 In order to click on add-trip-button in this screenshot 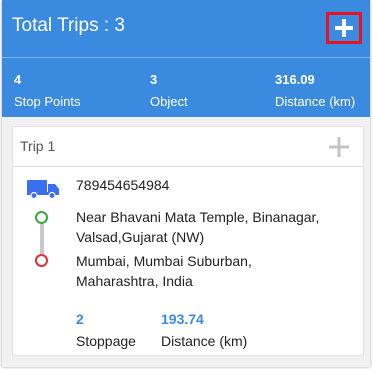, I will do `click(344, 28)`.